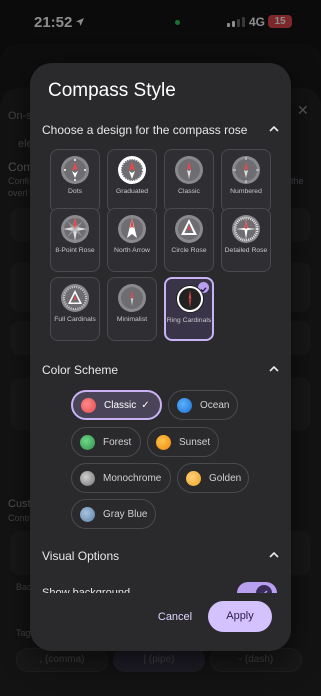 This screenshot has width=321, height=696. I want to click on design-option-circle-rose: Circle Rose, so click(189, 240).